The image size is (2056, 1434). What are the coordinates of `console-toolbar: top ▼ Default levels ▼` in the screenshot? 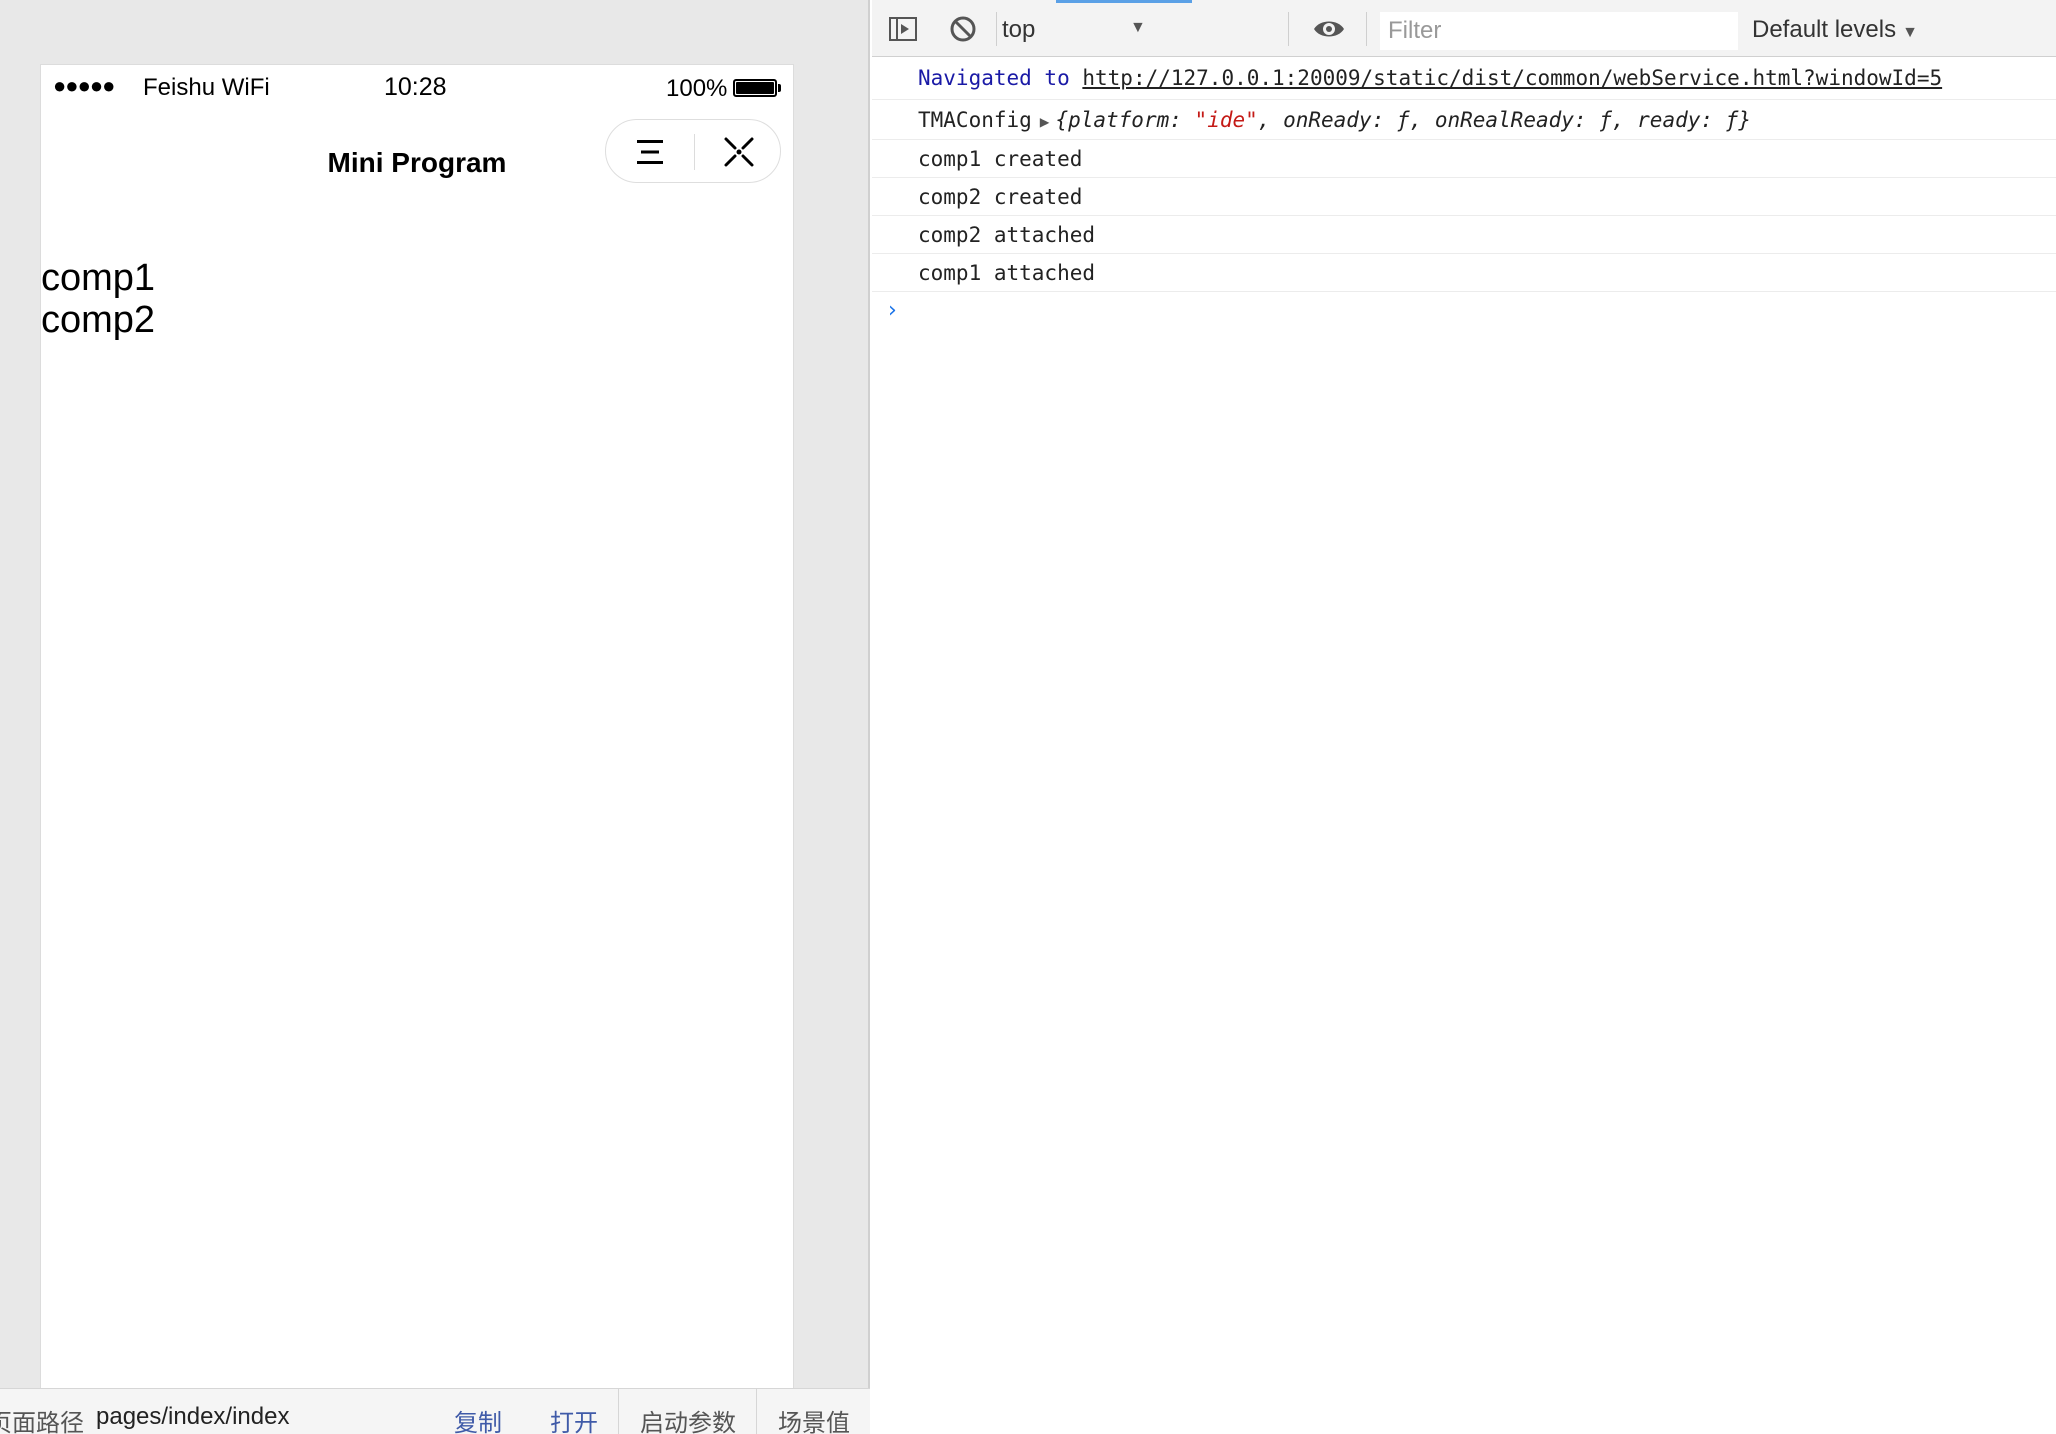 It's located at (1464, 28).